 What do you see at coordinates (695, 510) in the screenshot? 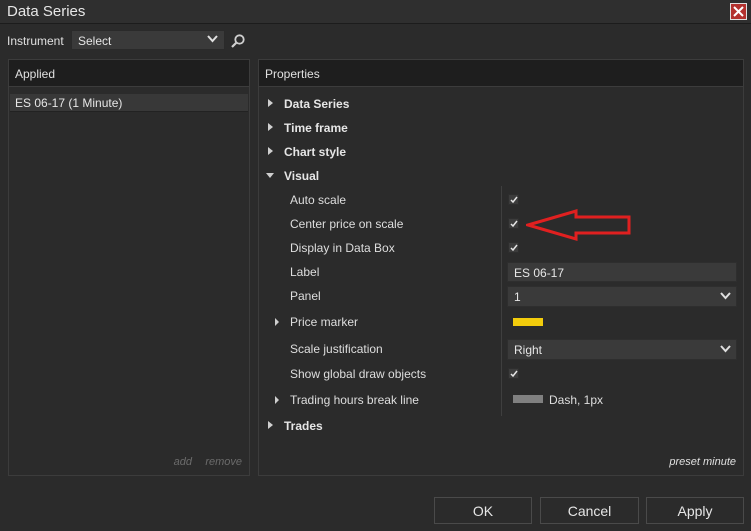
I see `apply-button: Apply` at bounding box center [695, 510].